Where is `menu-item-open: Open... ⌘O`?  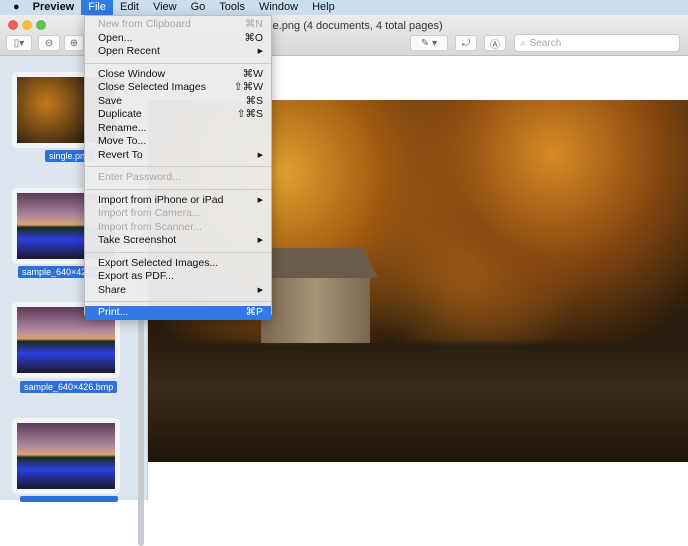
menu-item-open: Open... ⌘O is located at coordinates (178, 39).